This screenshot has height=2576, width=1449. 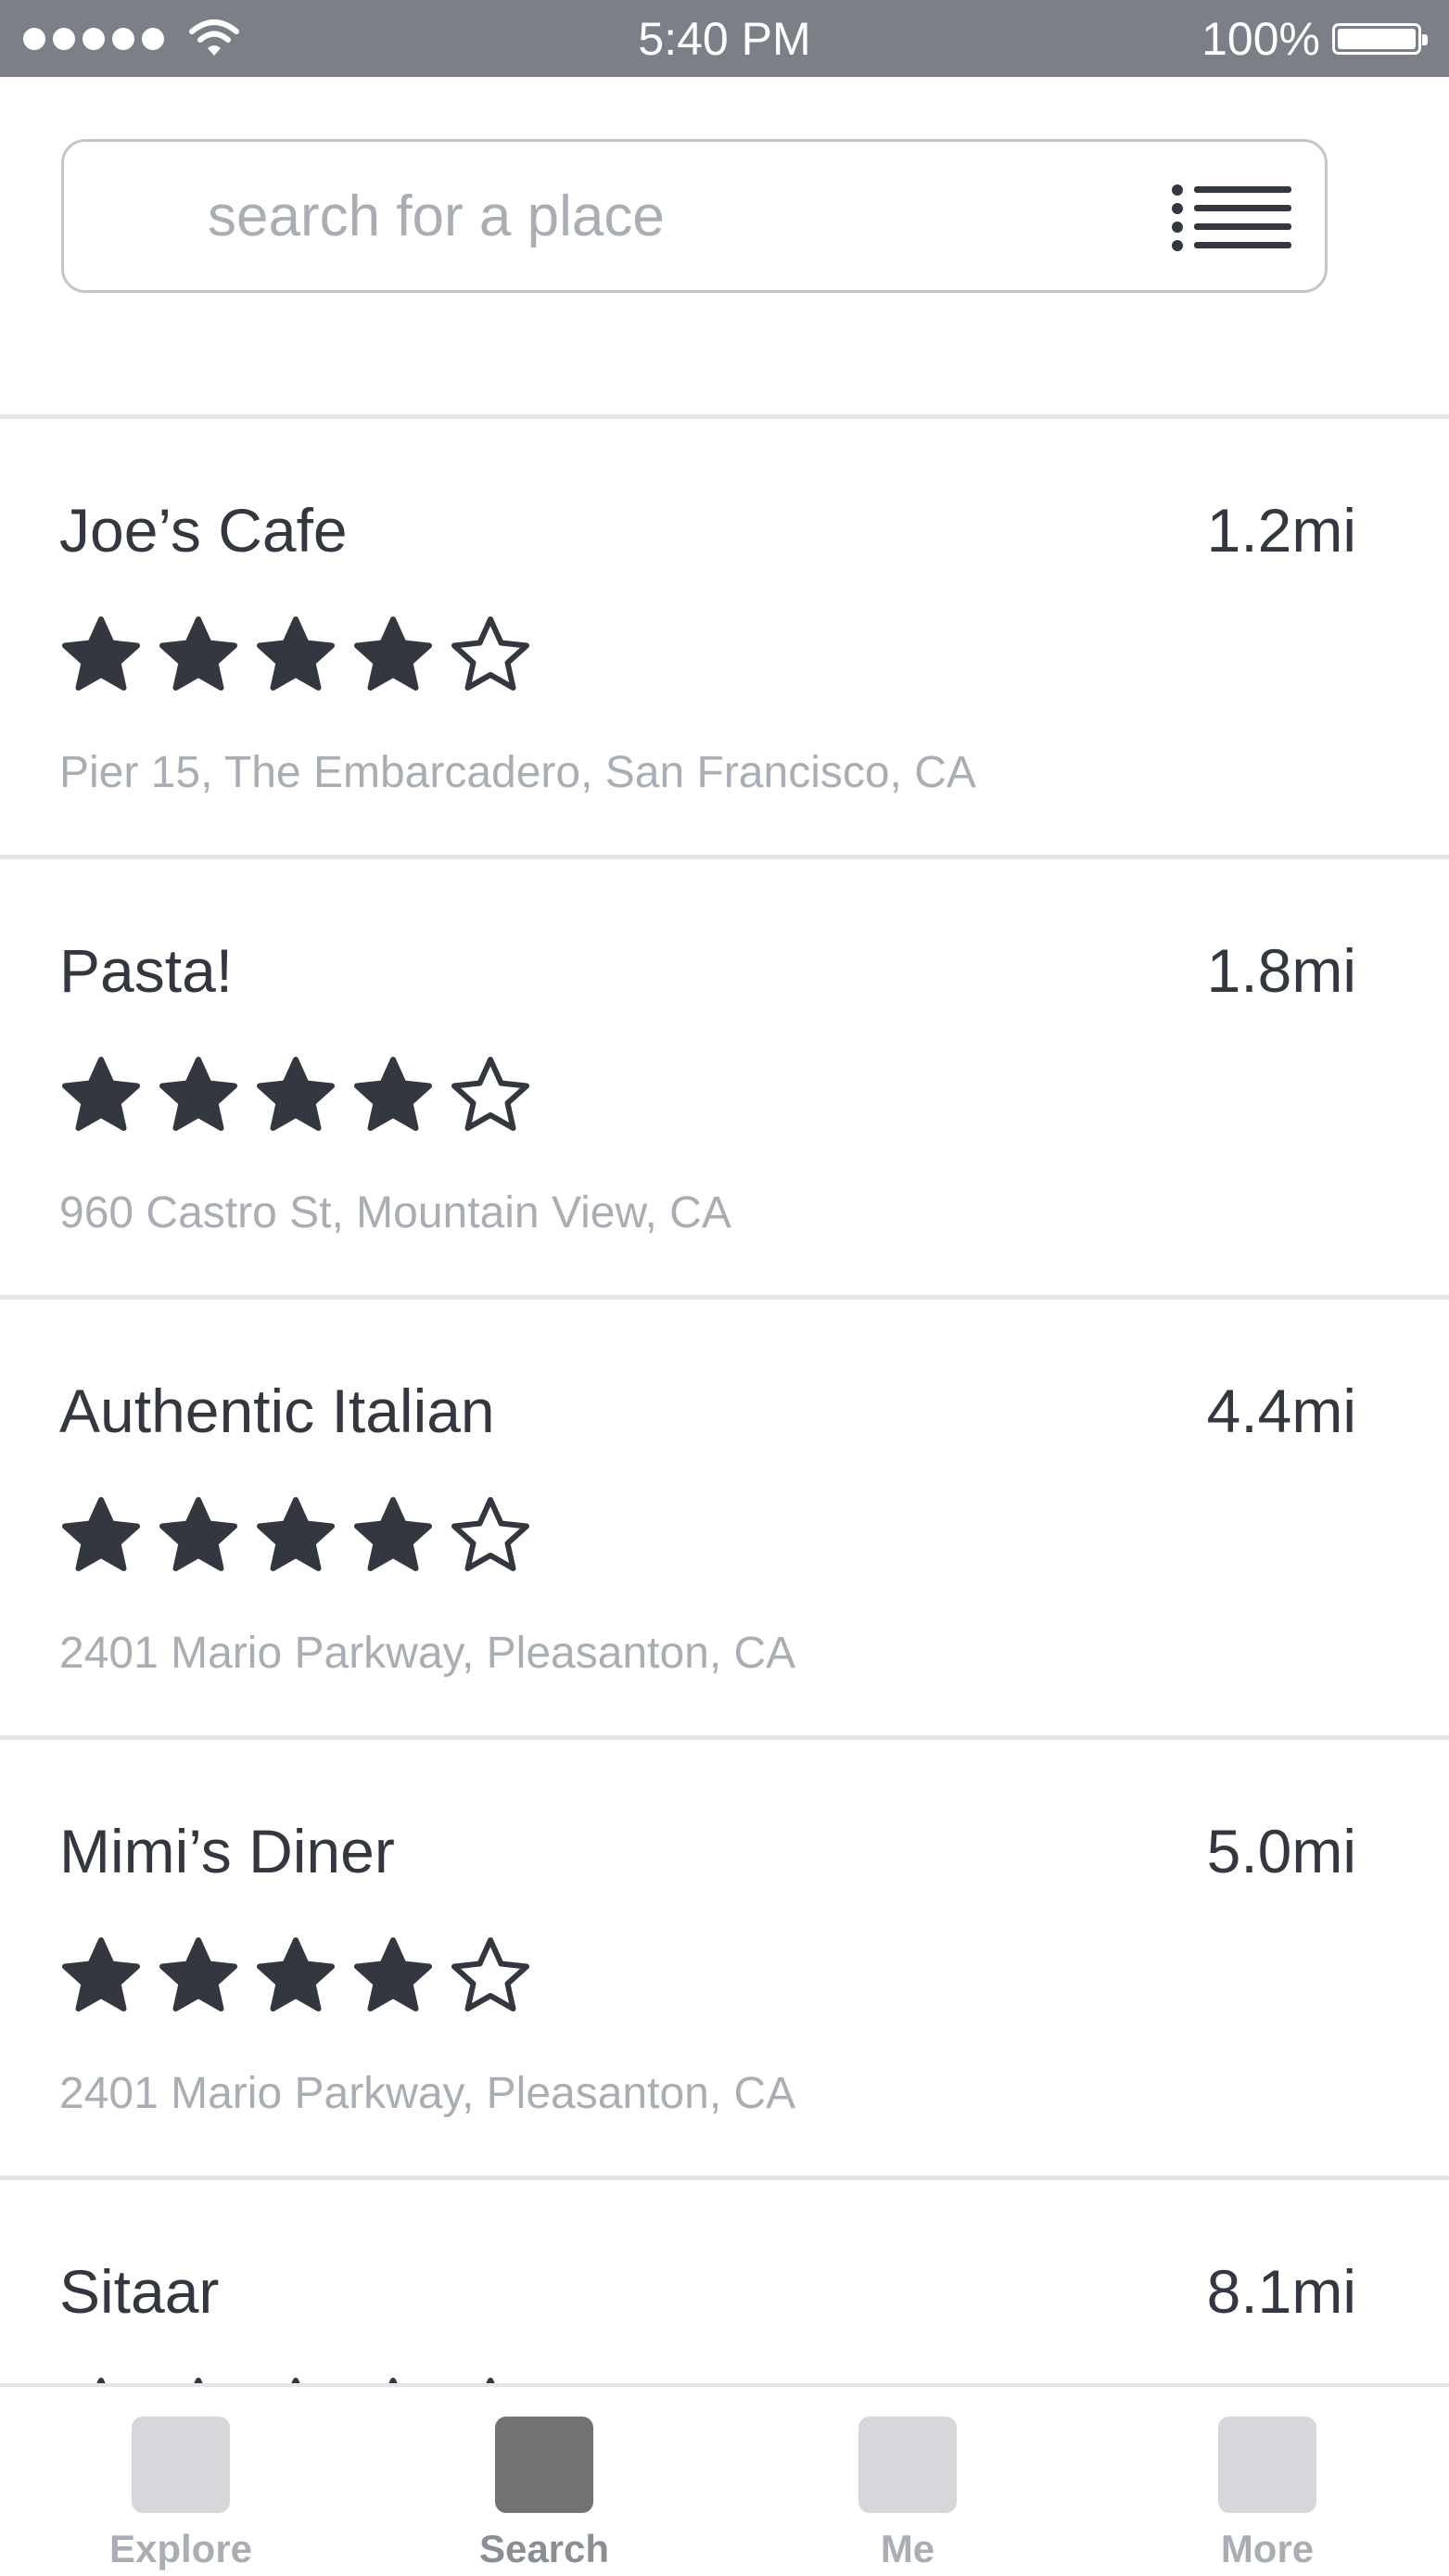 What do you see at coordinates (277, 1411) in the screenshot?
I see `place-name: Authentic Italian` at bounding box center [277, 1411].